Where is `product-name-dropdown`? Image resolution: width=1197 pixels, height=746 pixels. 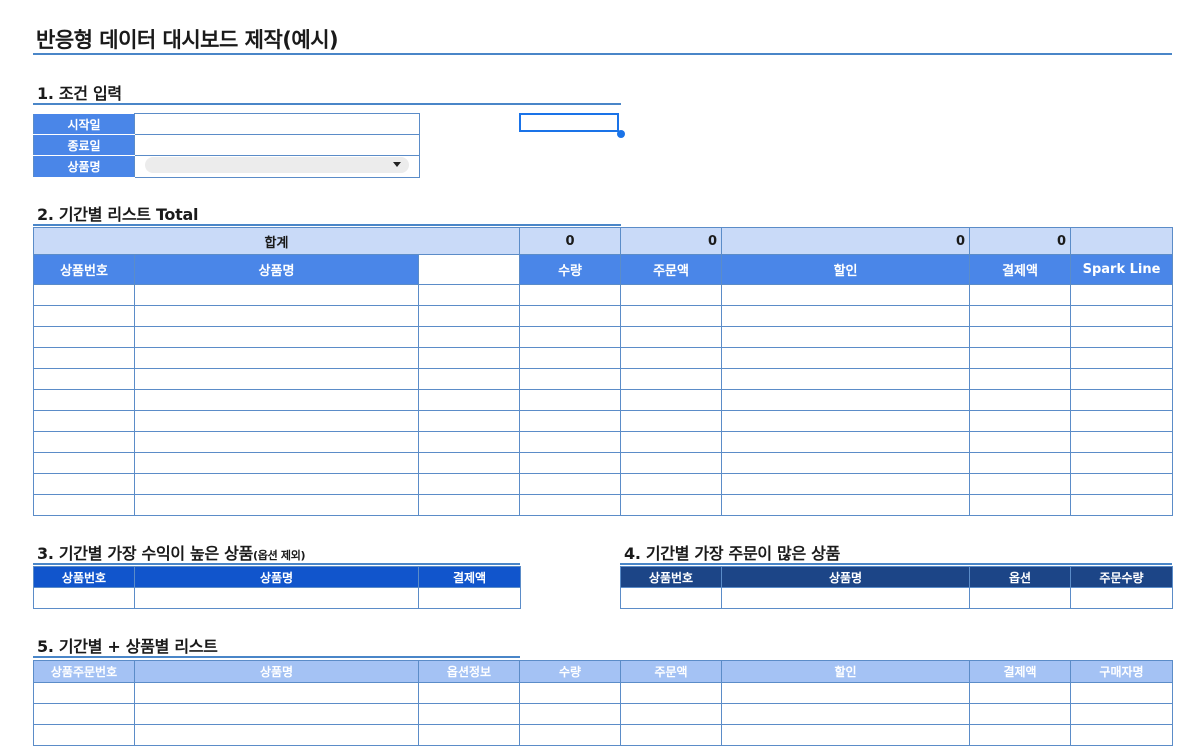 product-name-dropdown is located at coordinates (277, 165).